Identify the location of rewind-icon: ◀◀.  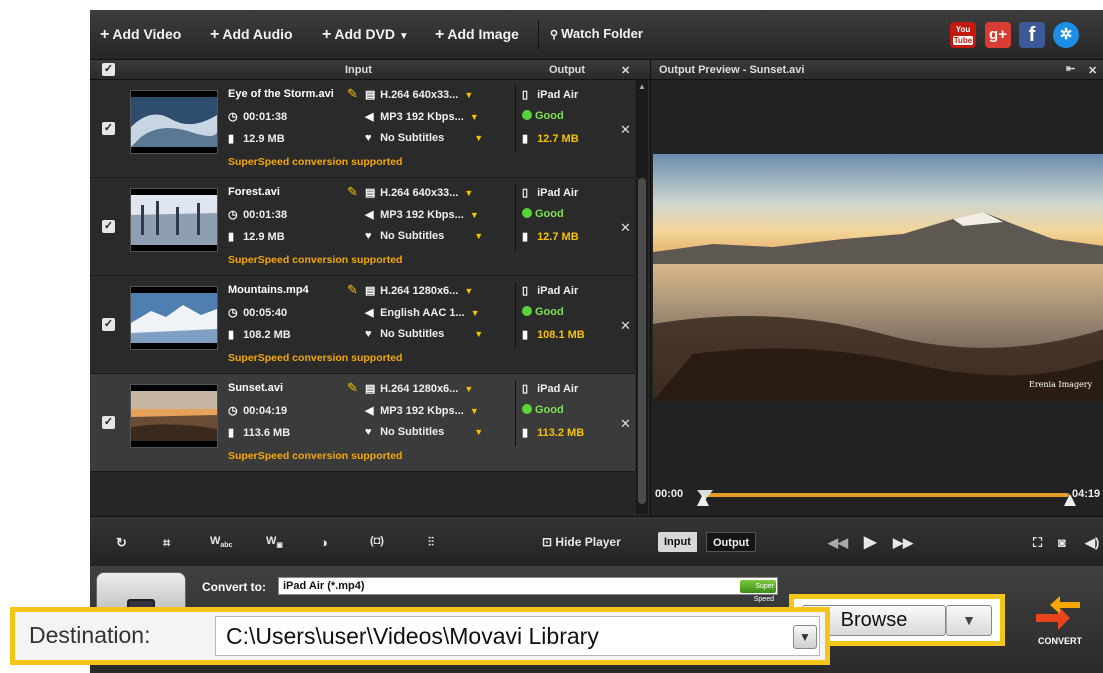
(838, 543).